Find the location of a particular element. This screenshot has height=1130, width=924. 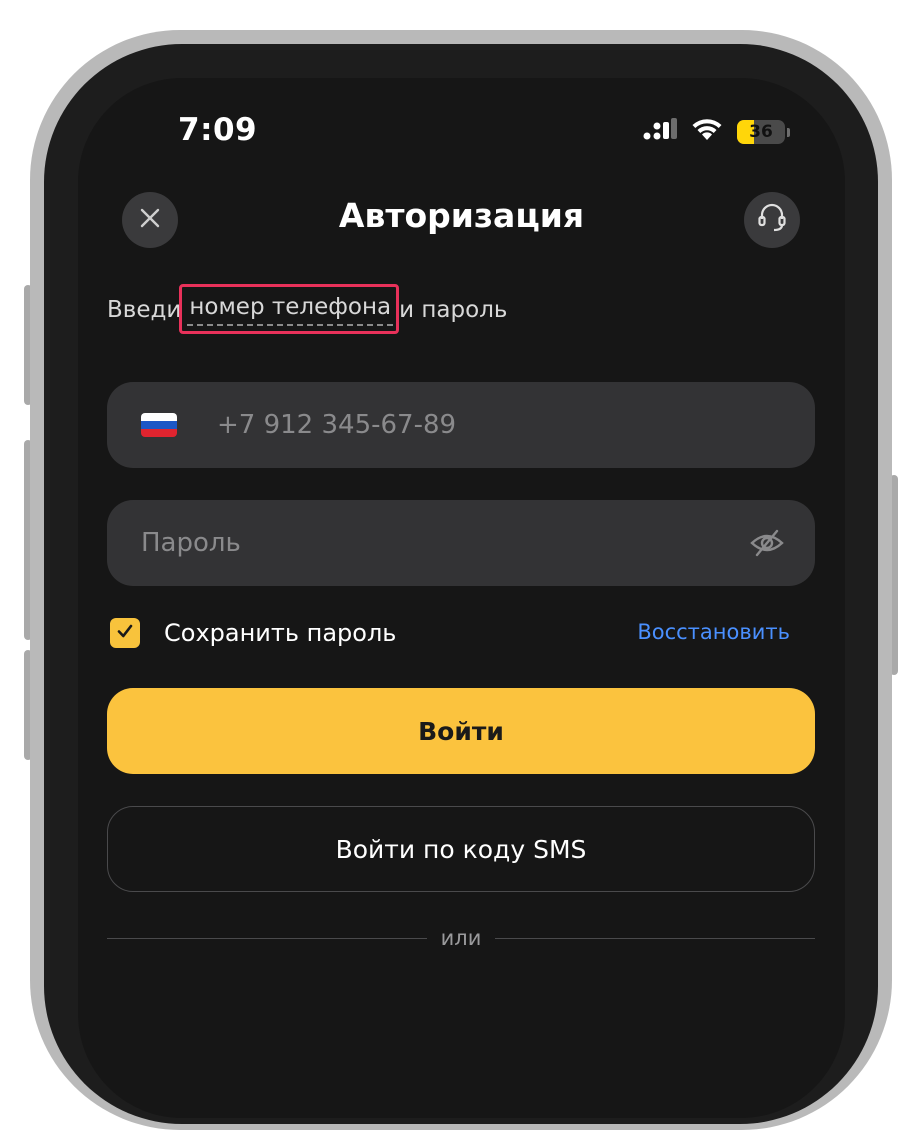

password-input is located at coordinates (444, 543).